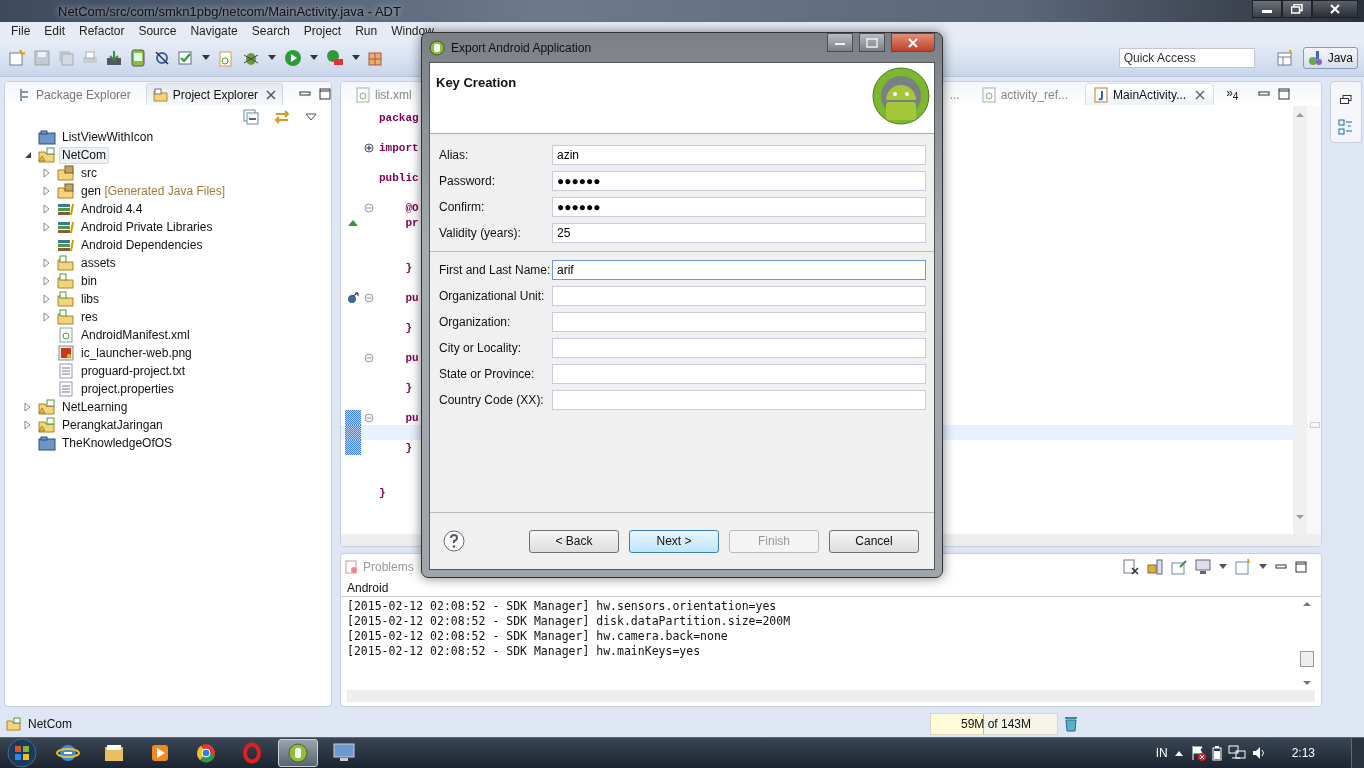 The height and width of the screenshot is (768, 1364). Describe the element at coordinates (399, 147) in the screenshot. I see `code-line: import` at that location.